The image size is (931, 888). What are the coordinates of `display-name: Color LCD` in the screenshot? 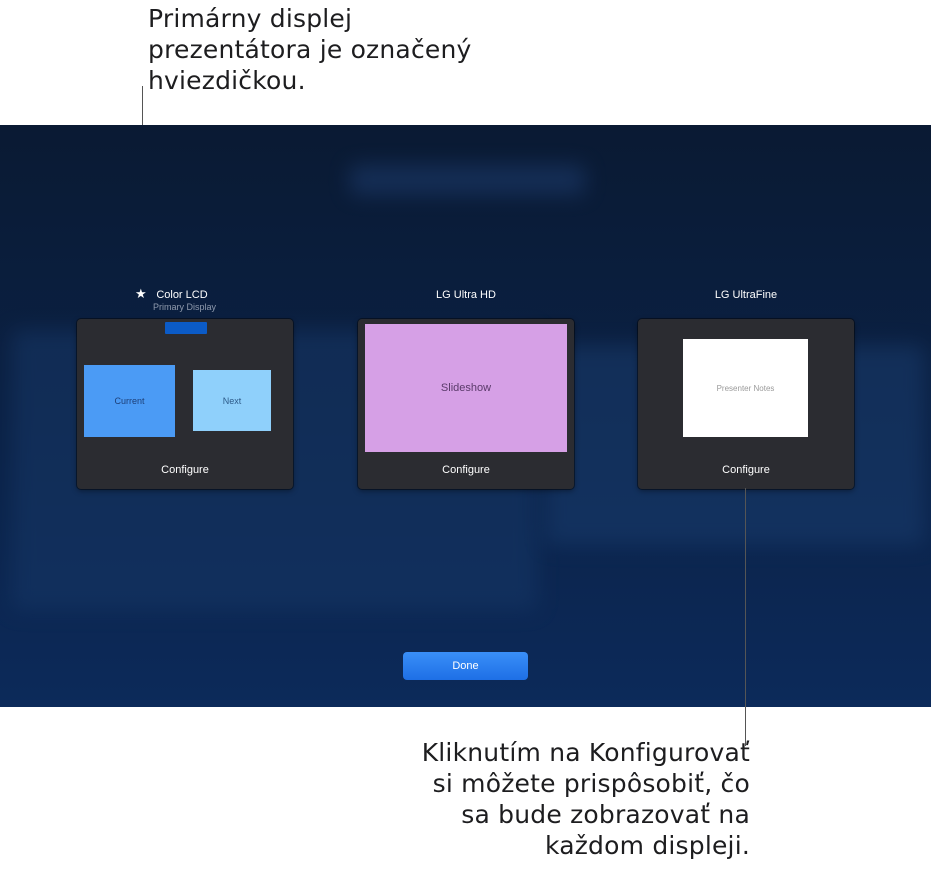 It's located at (182, 295).